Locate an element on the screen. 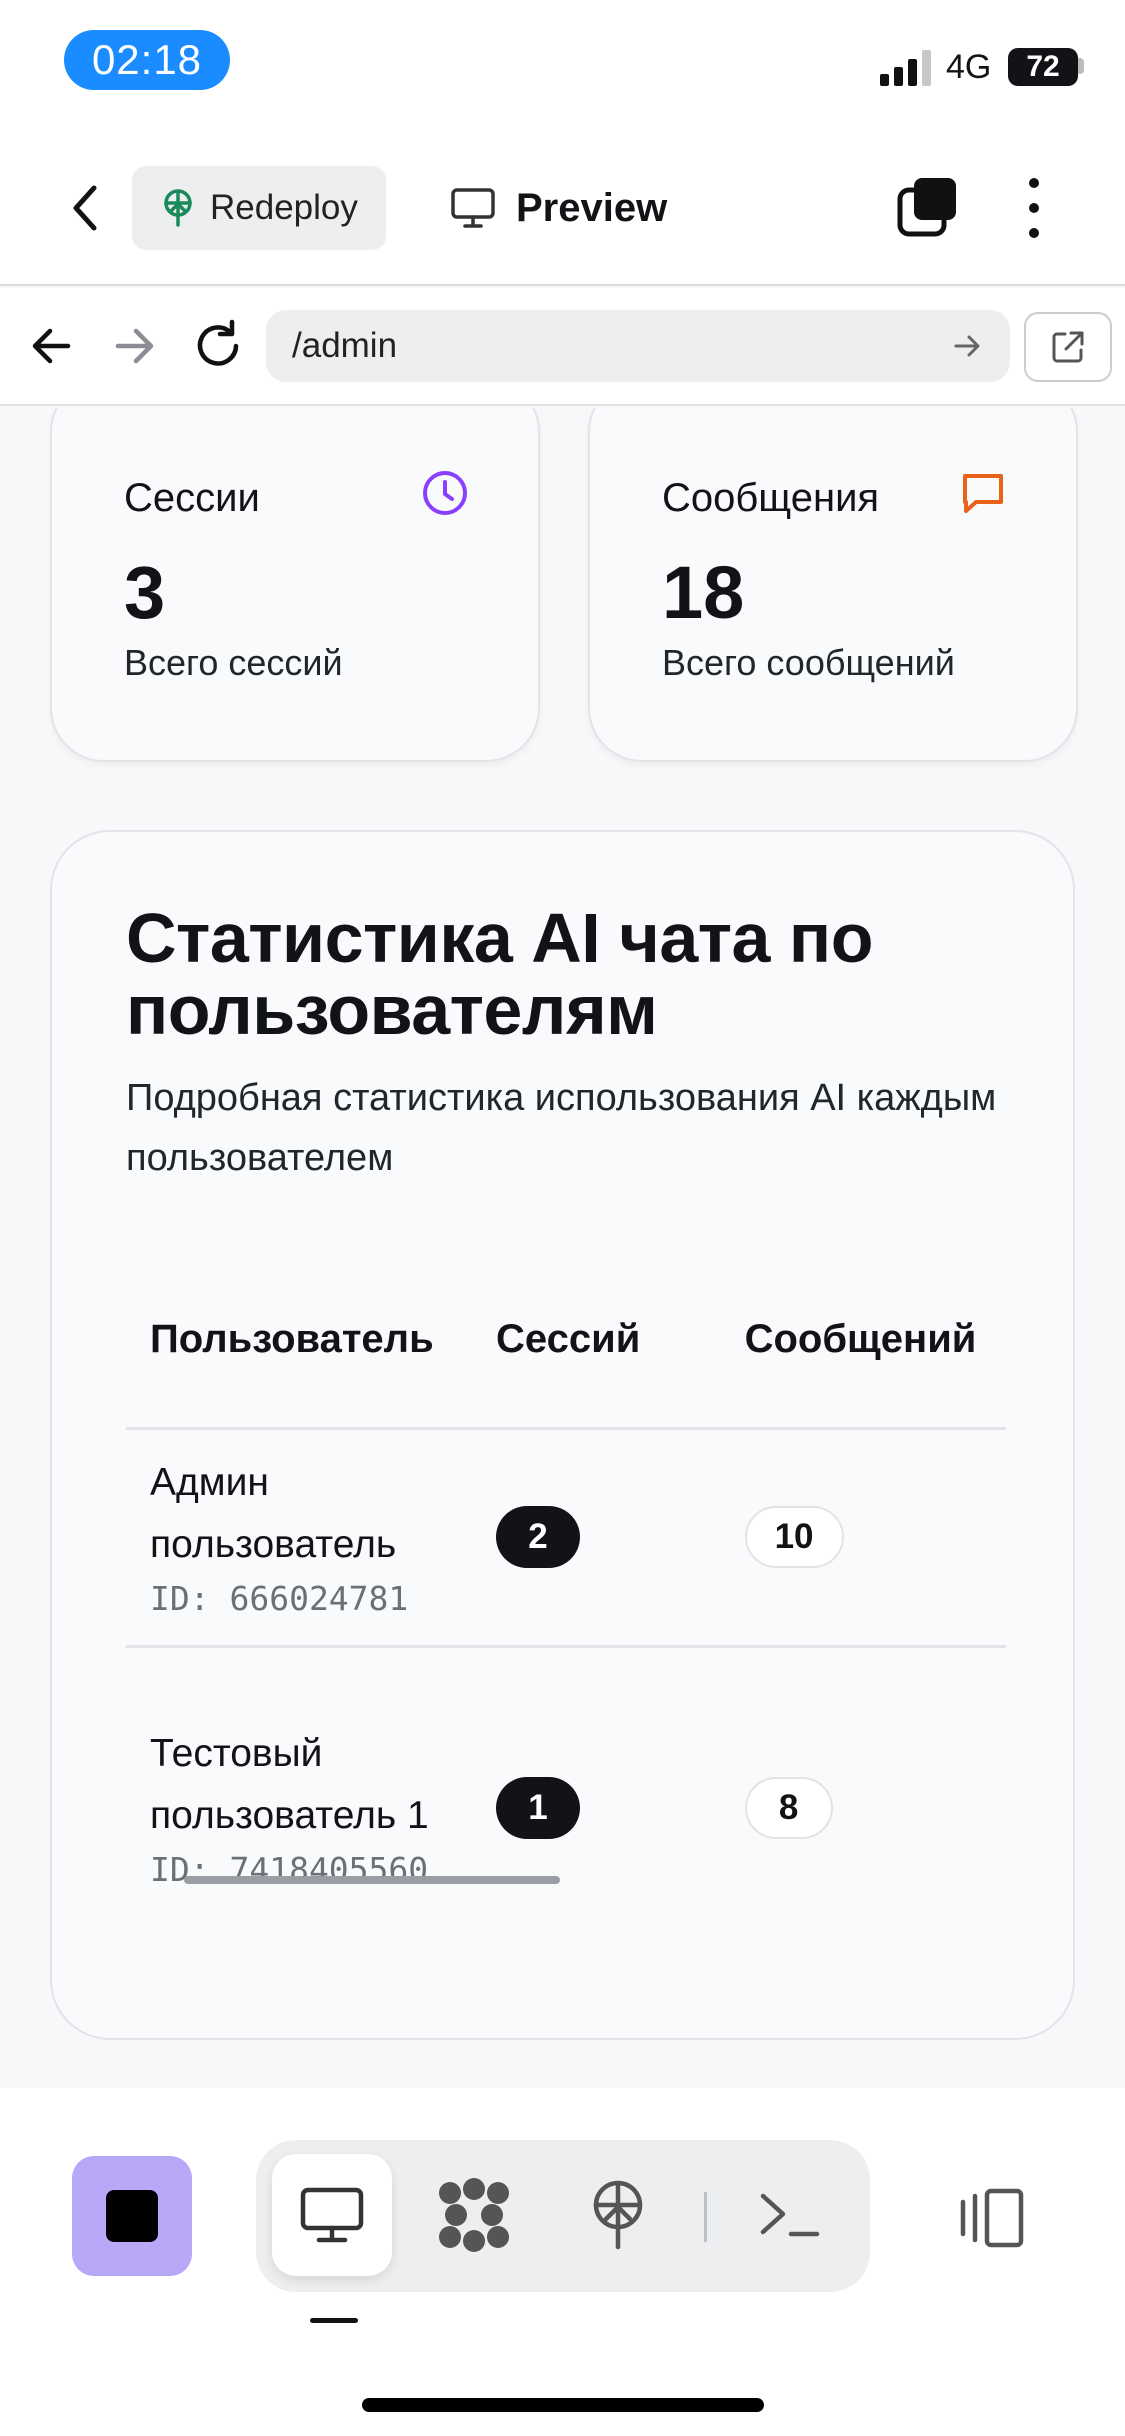 The width and height of the screenshot is (1125, 2436). column-header-sessions: Сессий is located at coordinates (596, 1341).